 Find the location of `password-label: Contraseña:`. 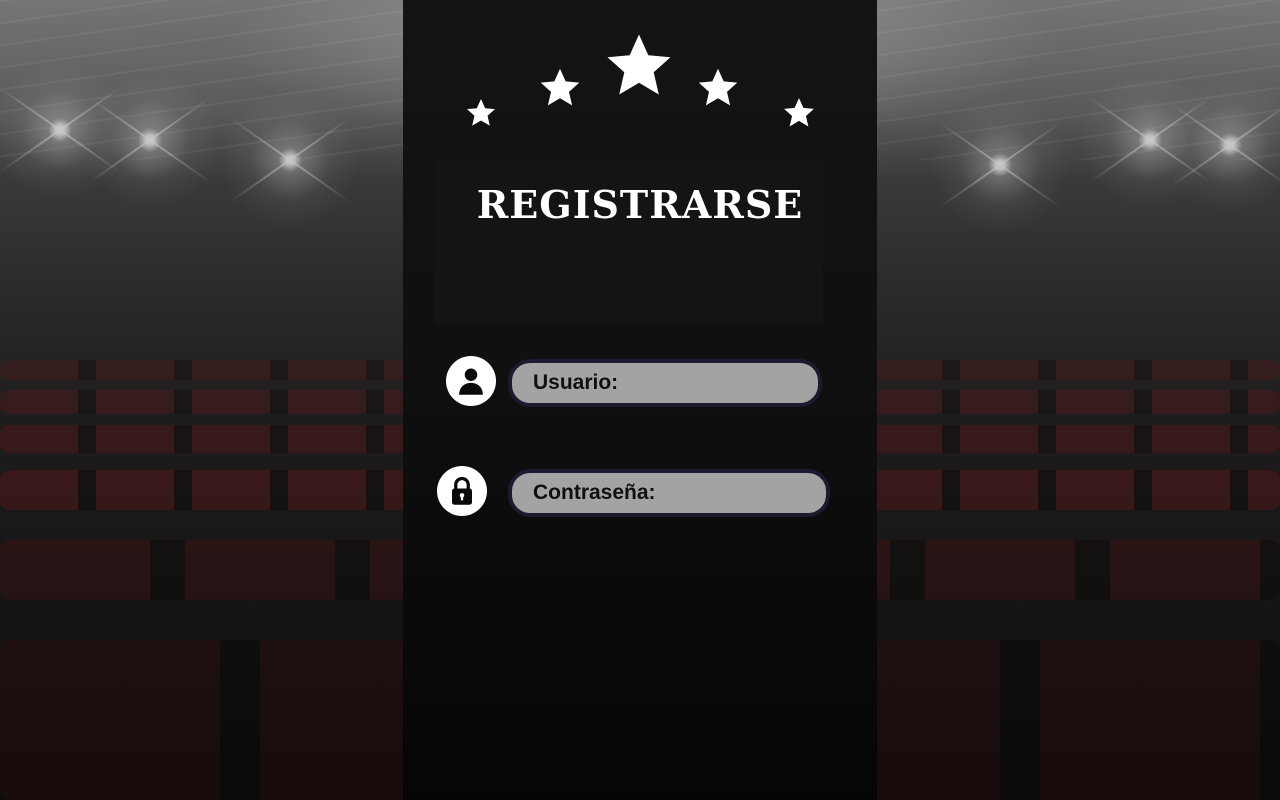

password-label: Contraseña: is located at coordinates (594, 492).